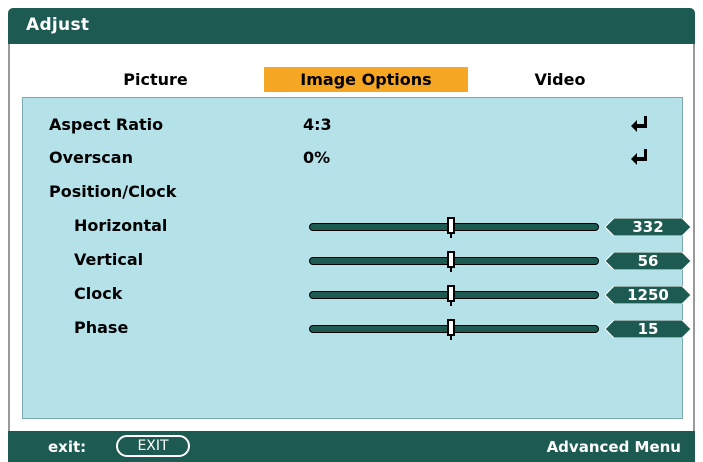  I want to click on clock-row: Clock 1250, so click(357, 294).